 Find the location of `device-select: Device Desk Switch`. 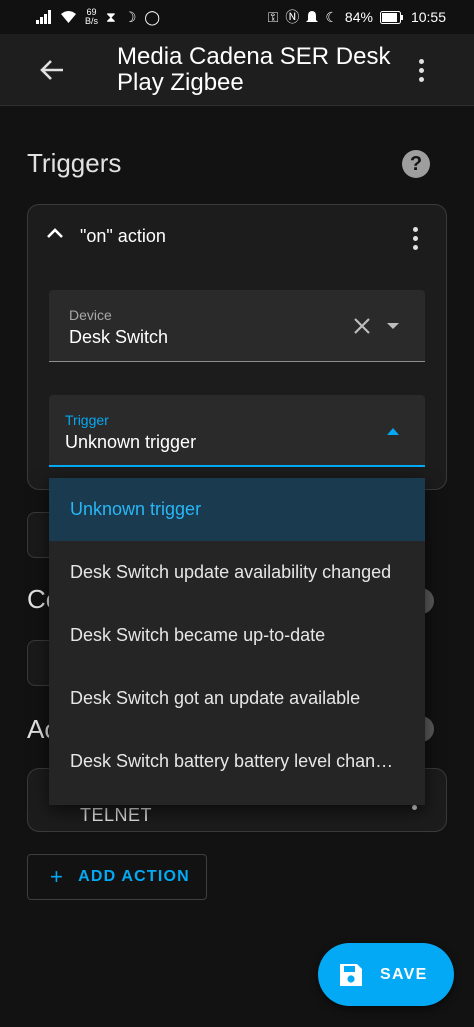

device-select: Device Desk Switch is located at coordinates (237, 326).